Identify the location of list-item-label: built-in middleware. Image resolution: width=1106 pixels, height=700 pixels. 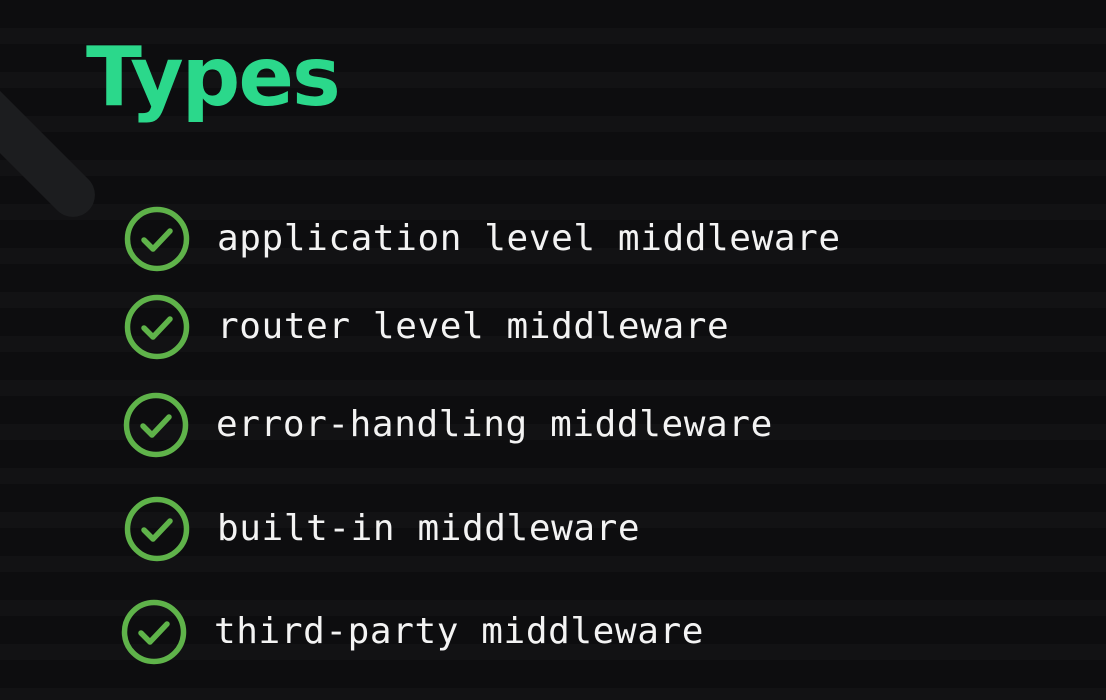
(429, 528).